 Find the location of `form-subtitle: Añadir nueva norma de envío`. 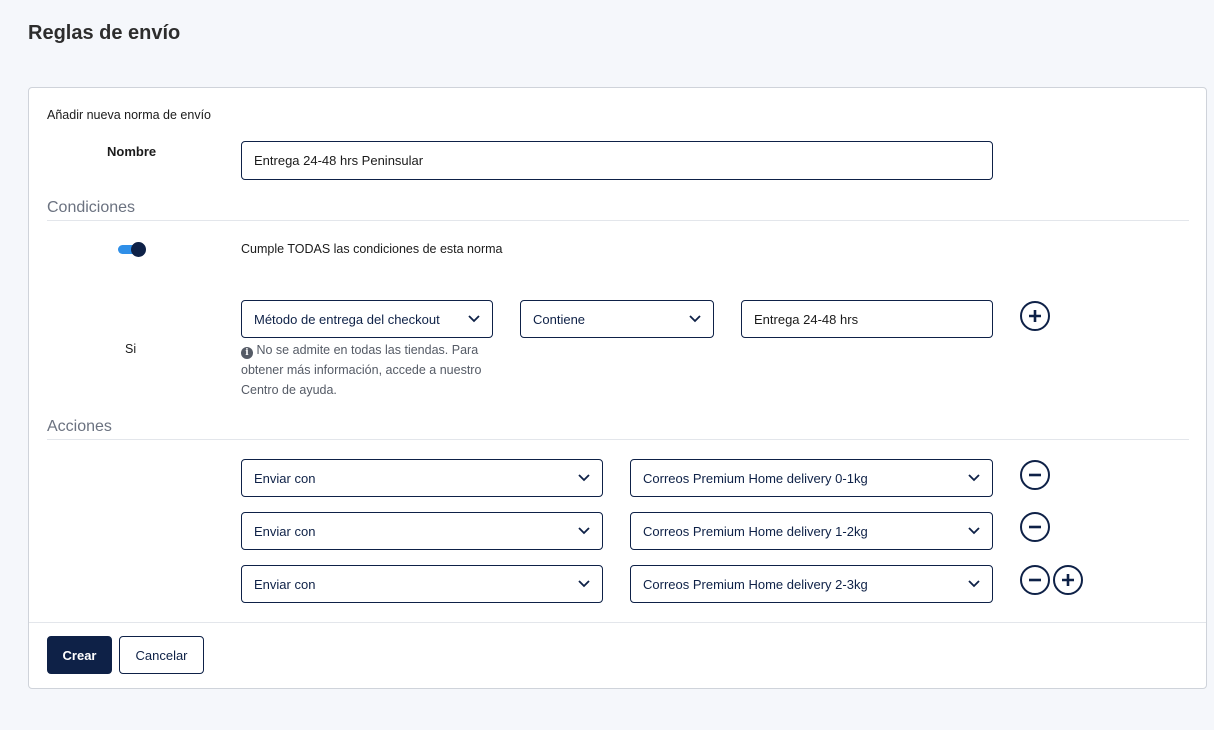

form-subtitle: Añadir nueva norma de envío is located at coordinates (129, 115).